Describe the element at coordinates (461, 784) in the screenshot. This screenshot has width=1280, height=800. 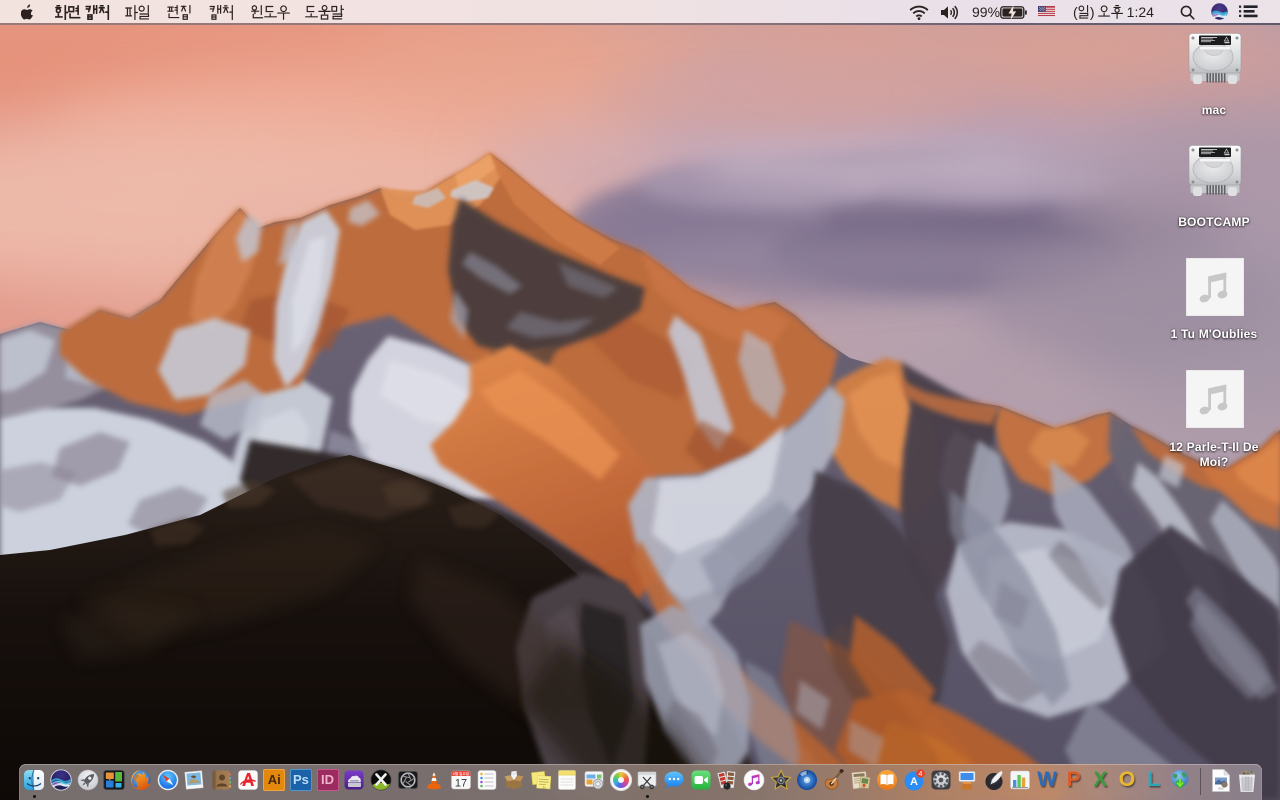
I see `svg-text: 17` at that location.